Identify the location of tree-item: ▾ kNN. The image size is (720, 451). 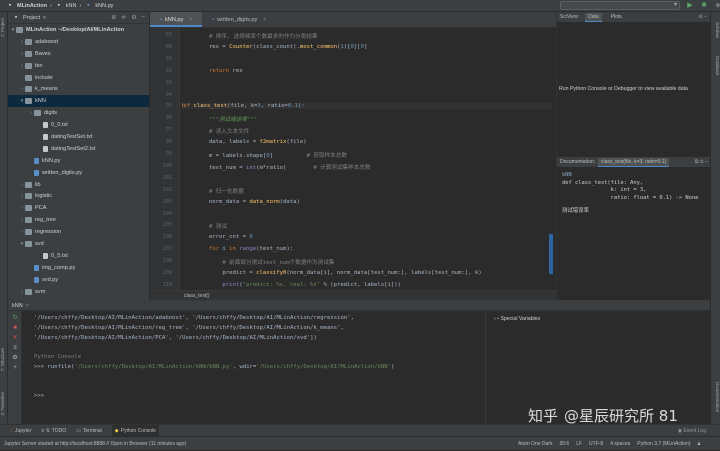
(78, 101).